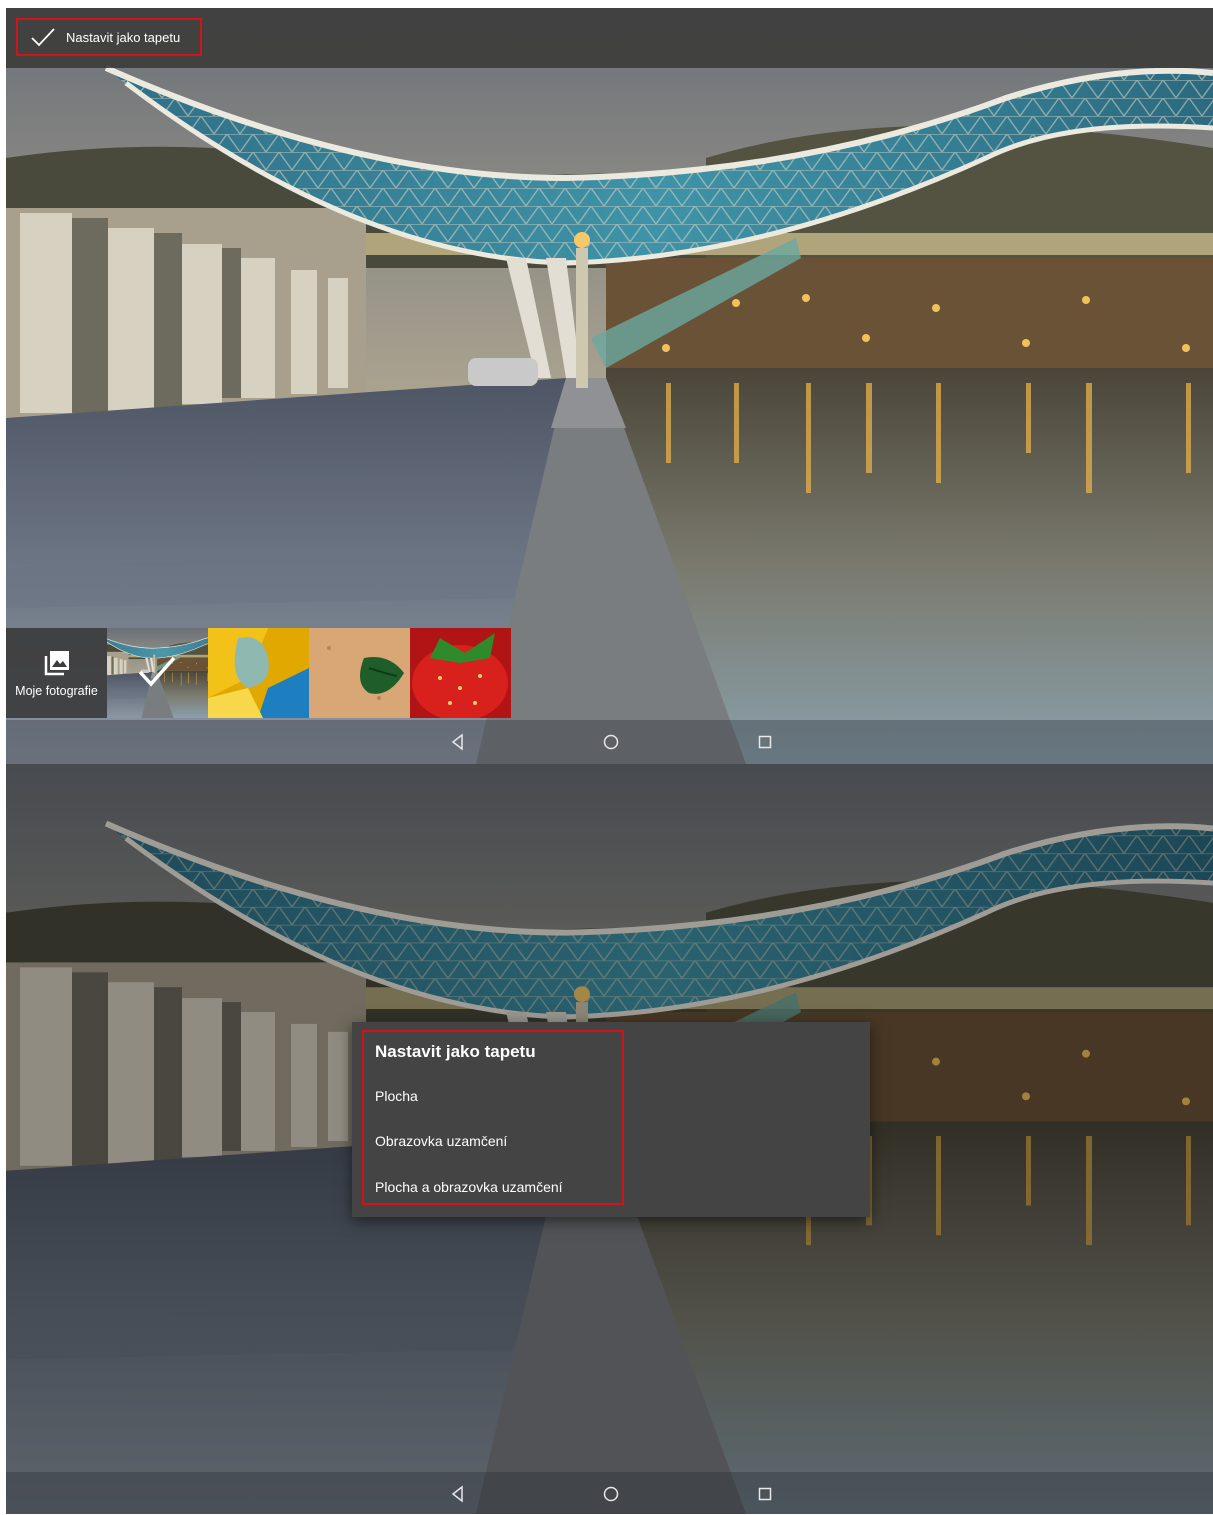 Image resolution: width=1213 pixels, height=1515 pixels. Describe the element at coordinates (469, 1187) in the screenshot. I see `option-home-and-lock-screen: Plocha a obrazovka uzamčení` at that location.